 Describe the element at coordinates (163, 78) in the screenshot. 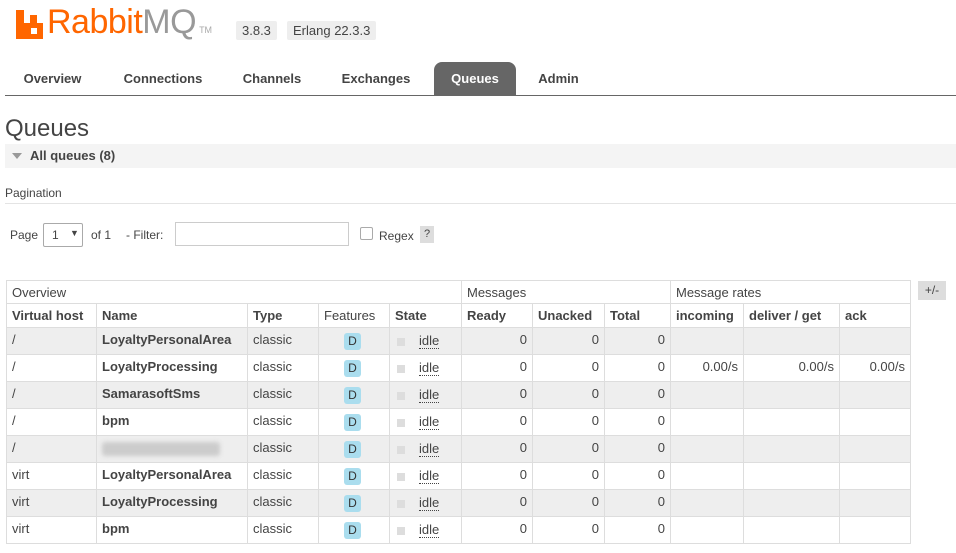

I see `tab-connections: Connections` at that location.